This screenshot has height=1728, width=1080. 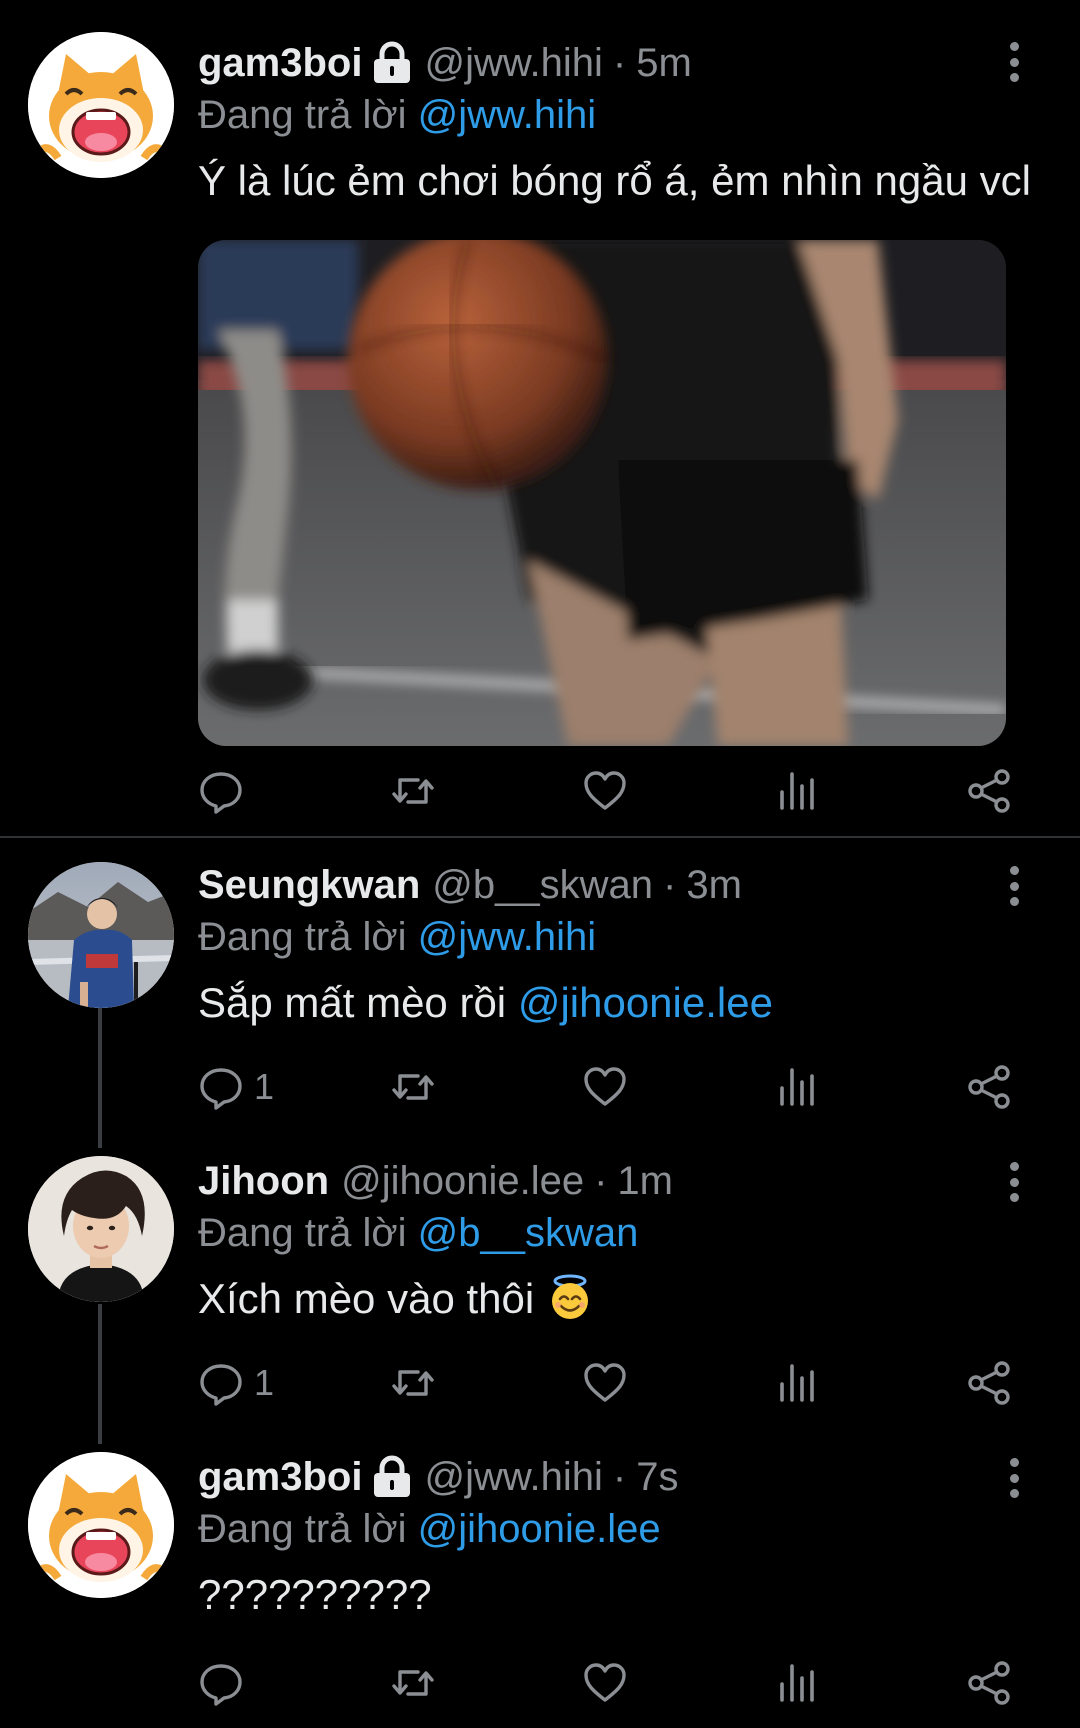 I want to click on tweet-text: Xích mèo vào thôi, so click(x=372, y=1298).